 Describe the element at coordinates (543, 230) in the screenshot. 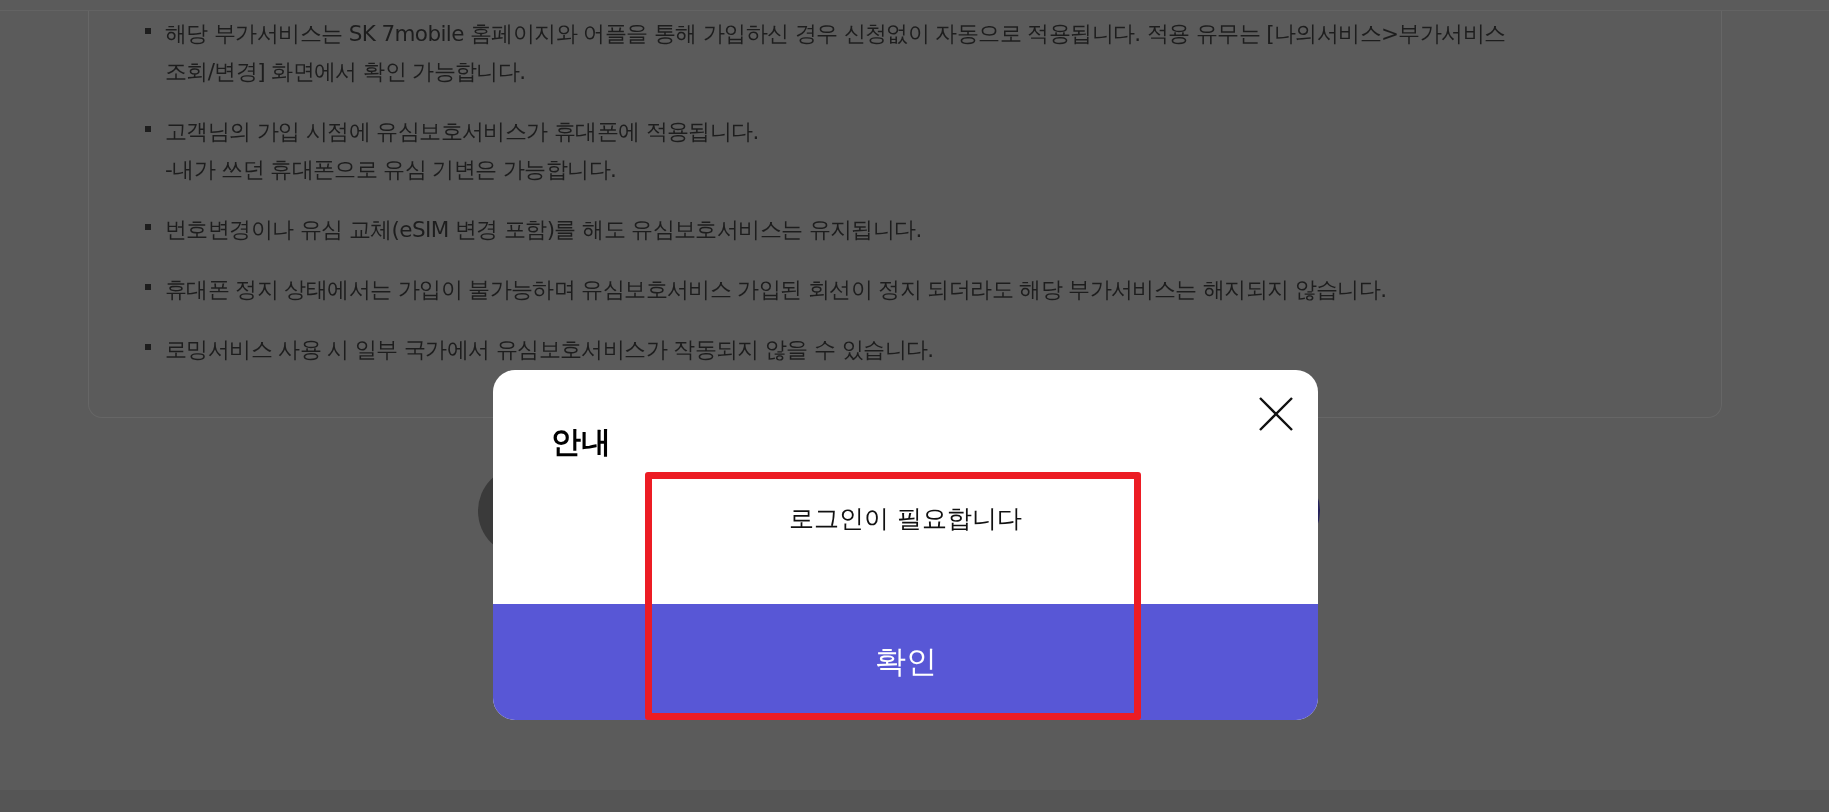

I see `notice-text: 번호변경이나 유심 교체(eSIM 변경 포함)를 해도 유심보호서비스는 유지됩니다.` at that location.